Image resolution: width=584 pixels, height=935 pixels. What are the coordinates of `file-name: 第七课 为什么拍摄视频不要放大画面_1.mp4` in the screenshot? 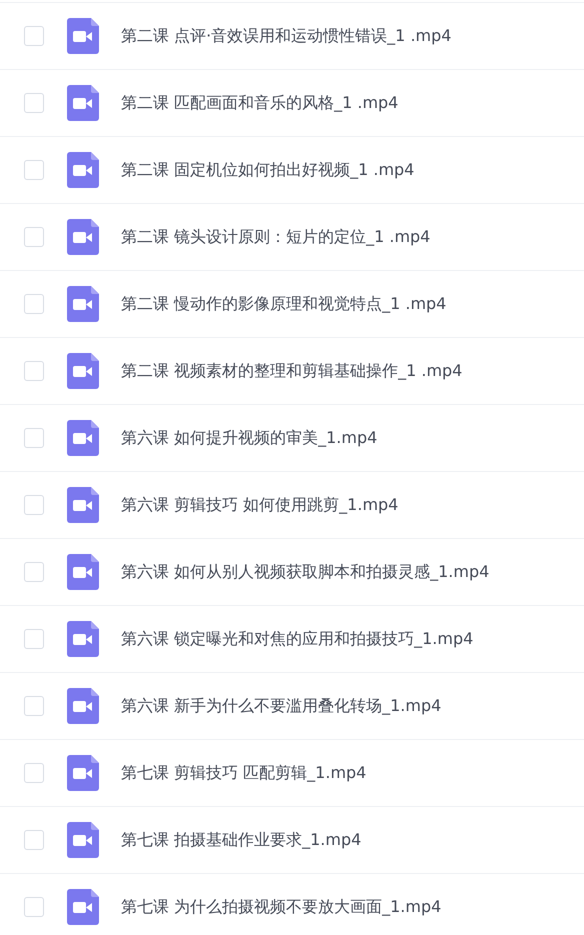 It's located at (281, 907).